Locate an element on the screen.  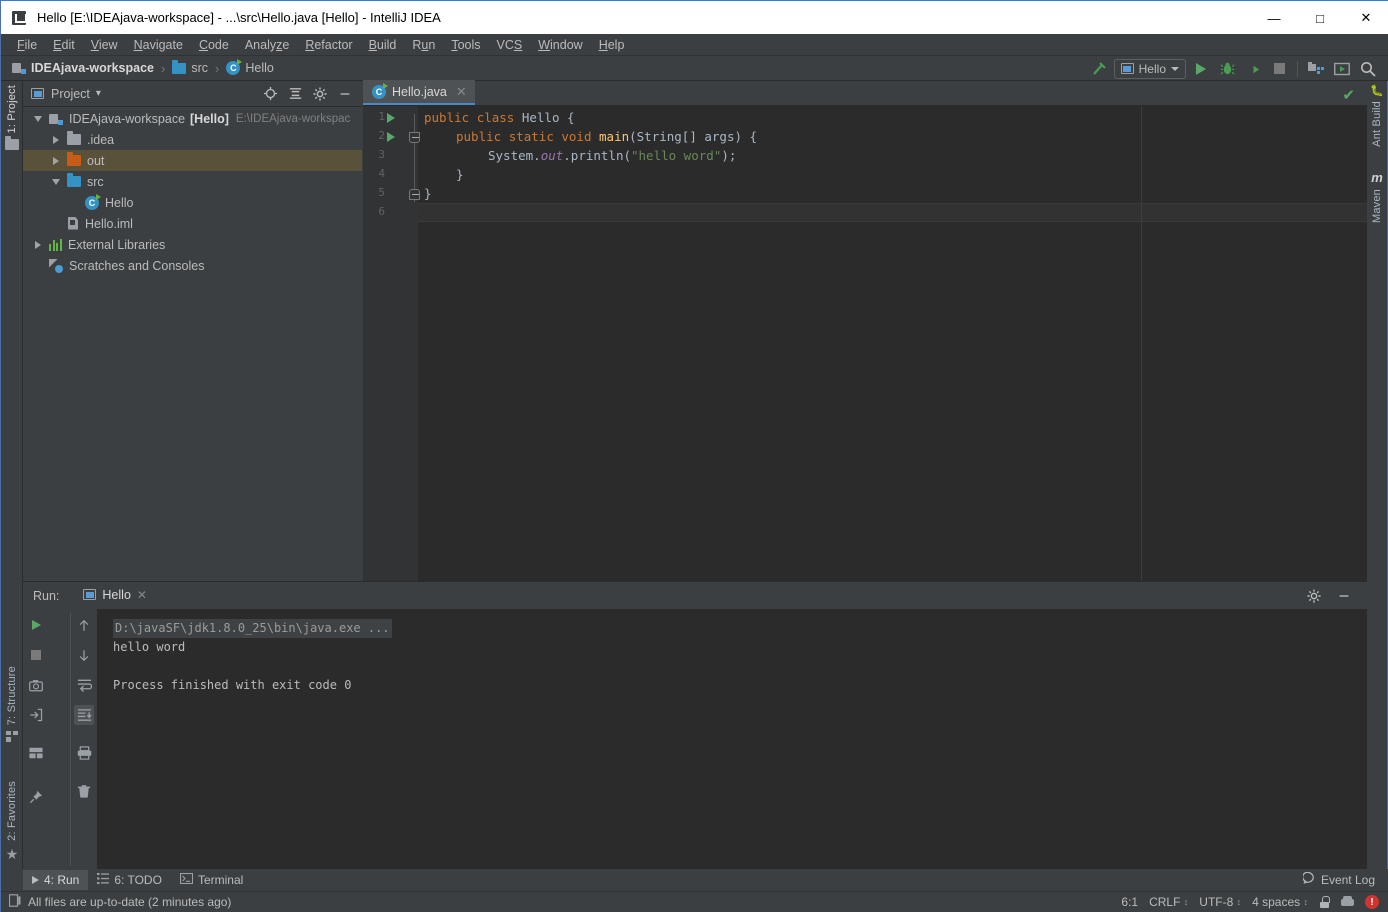
menu-file: File is located at coordinates (27, 45).